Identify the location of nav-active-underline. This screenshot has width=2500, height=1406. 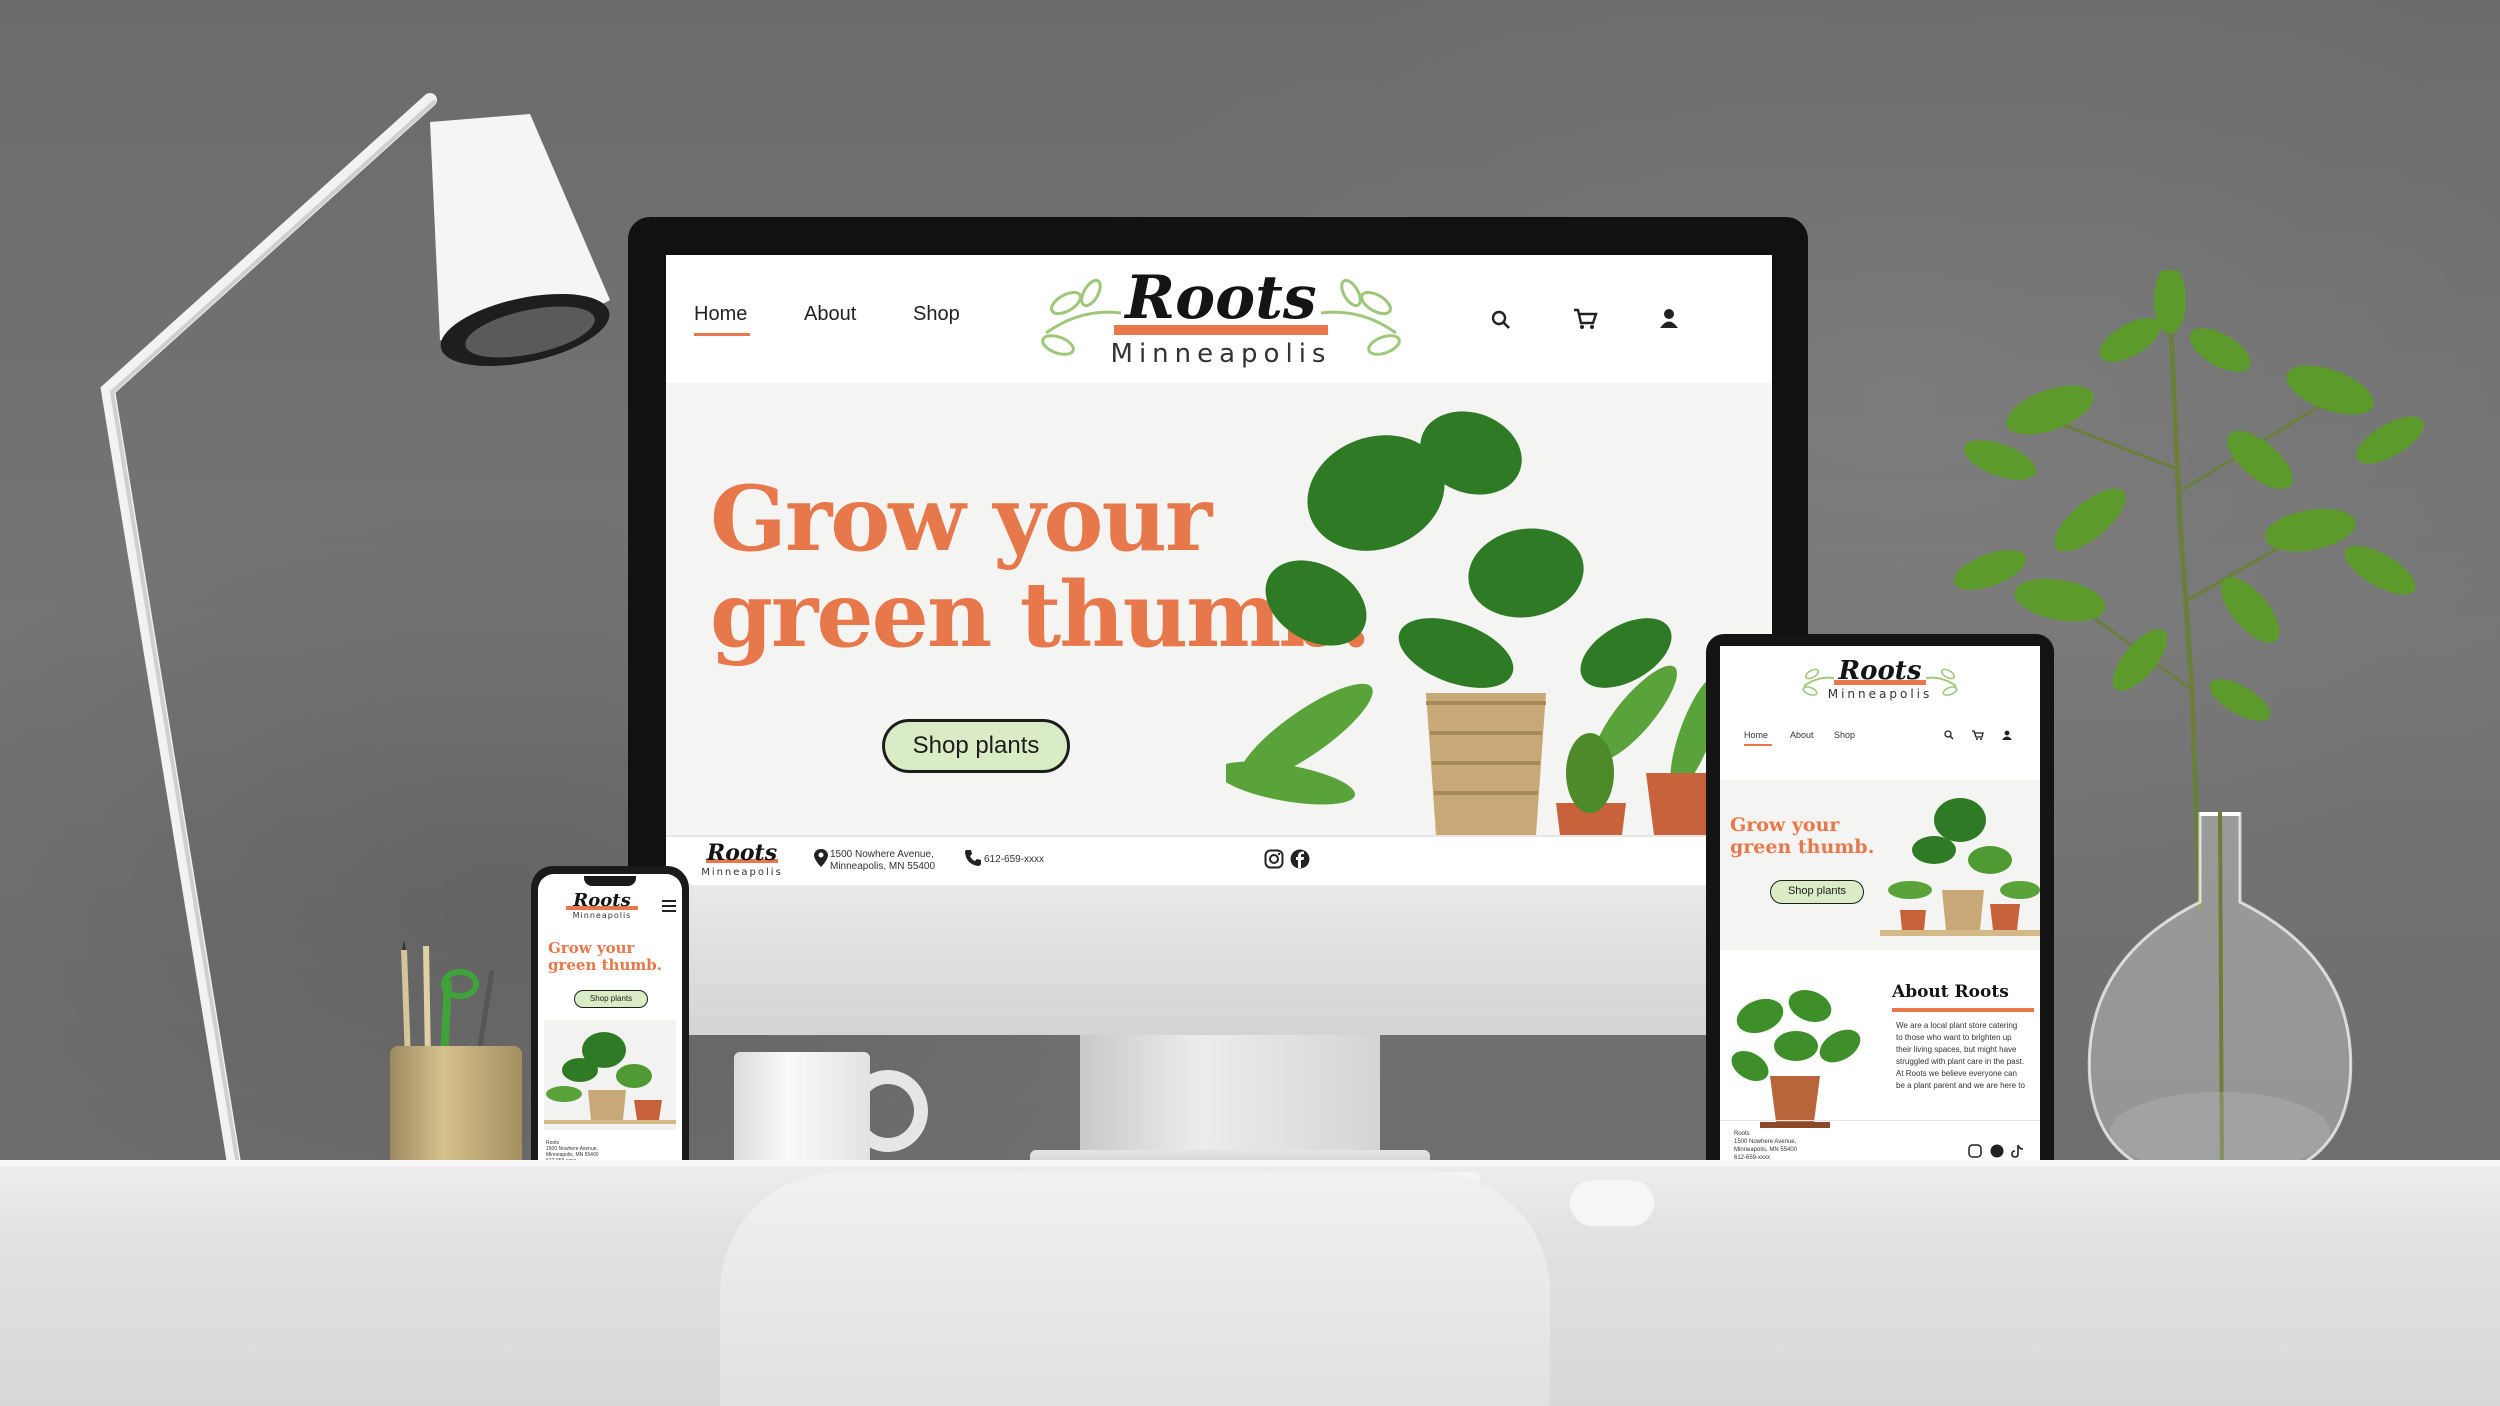
(722, 334).